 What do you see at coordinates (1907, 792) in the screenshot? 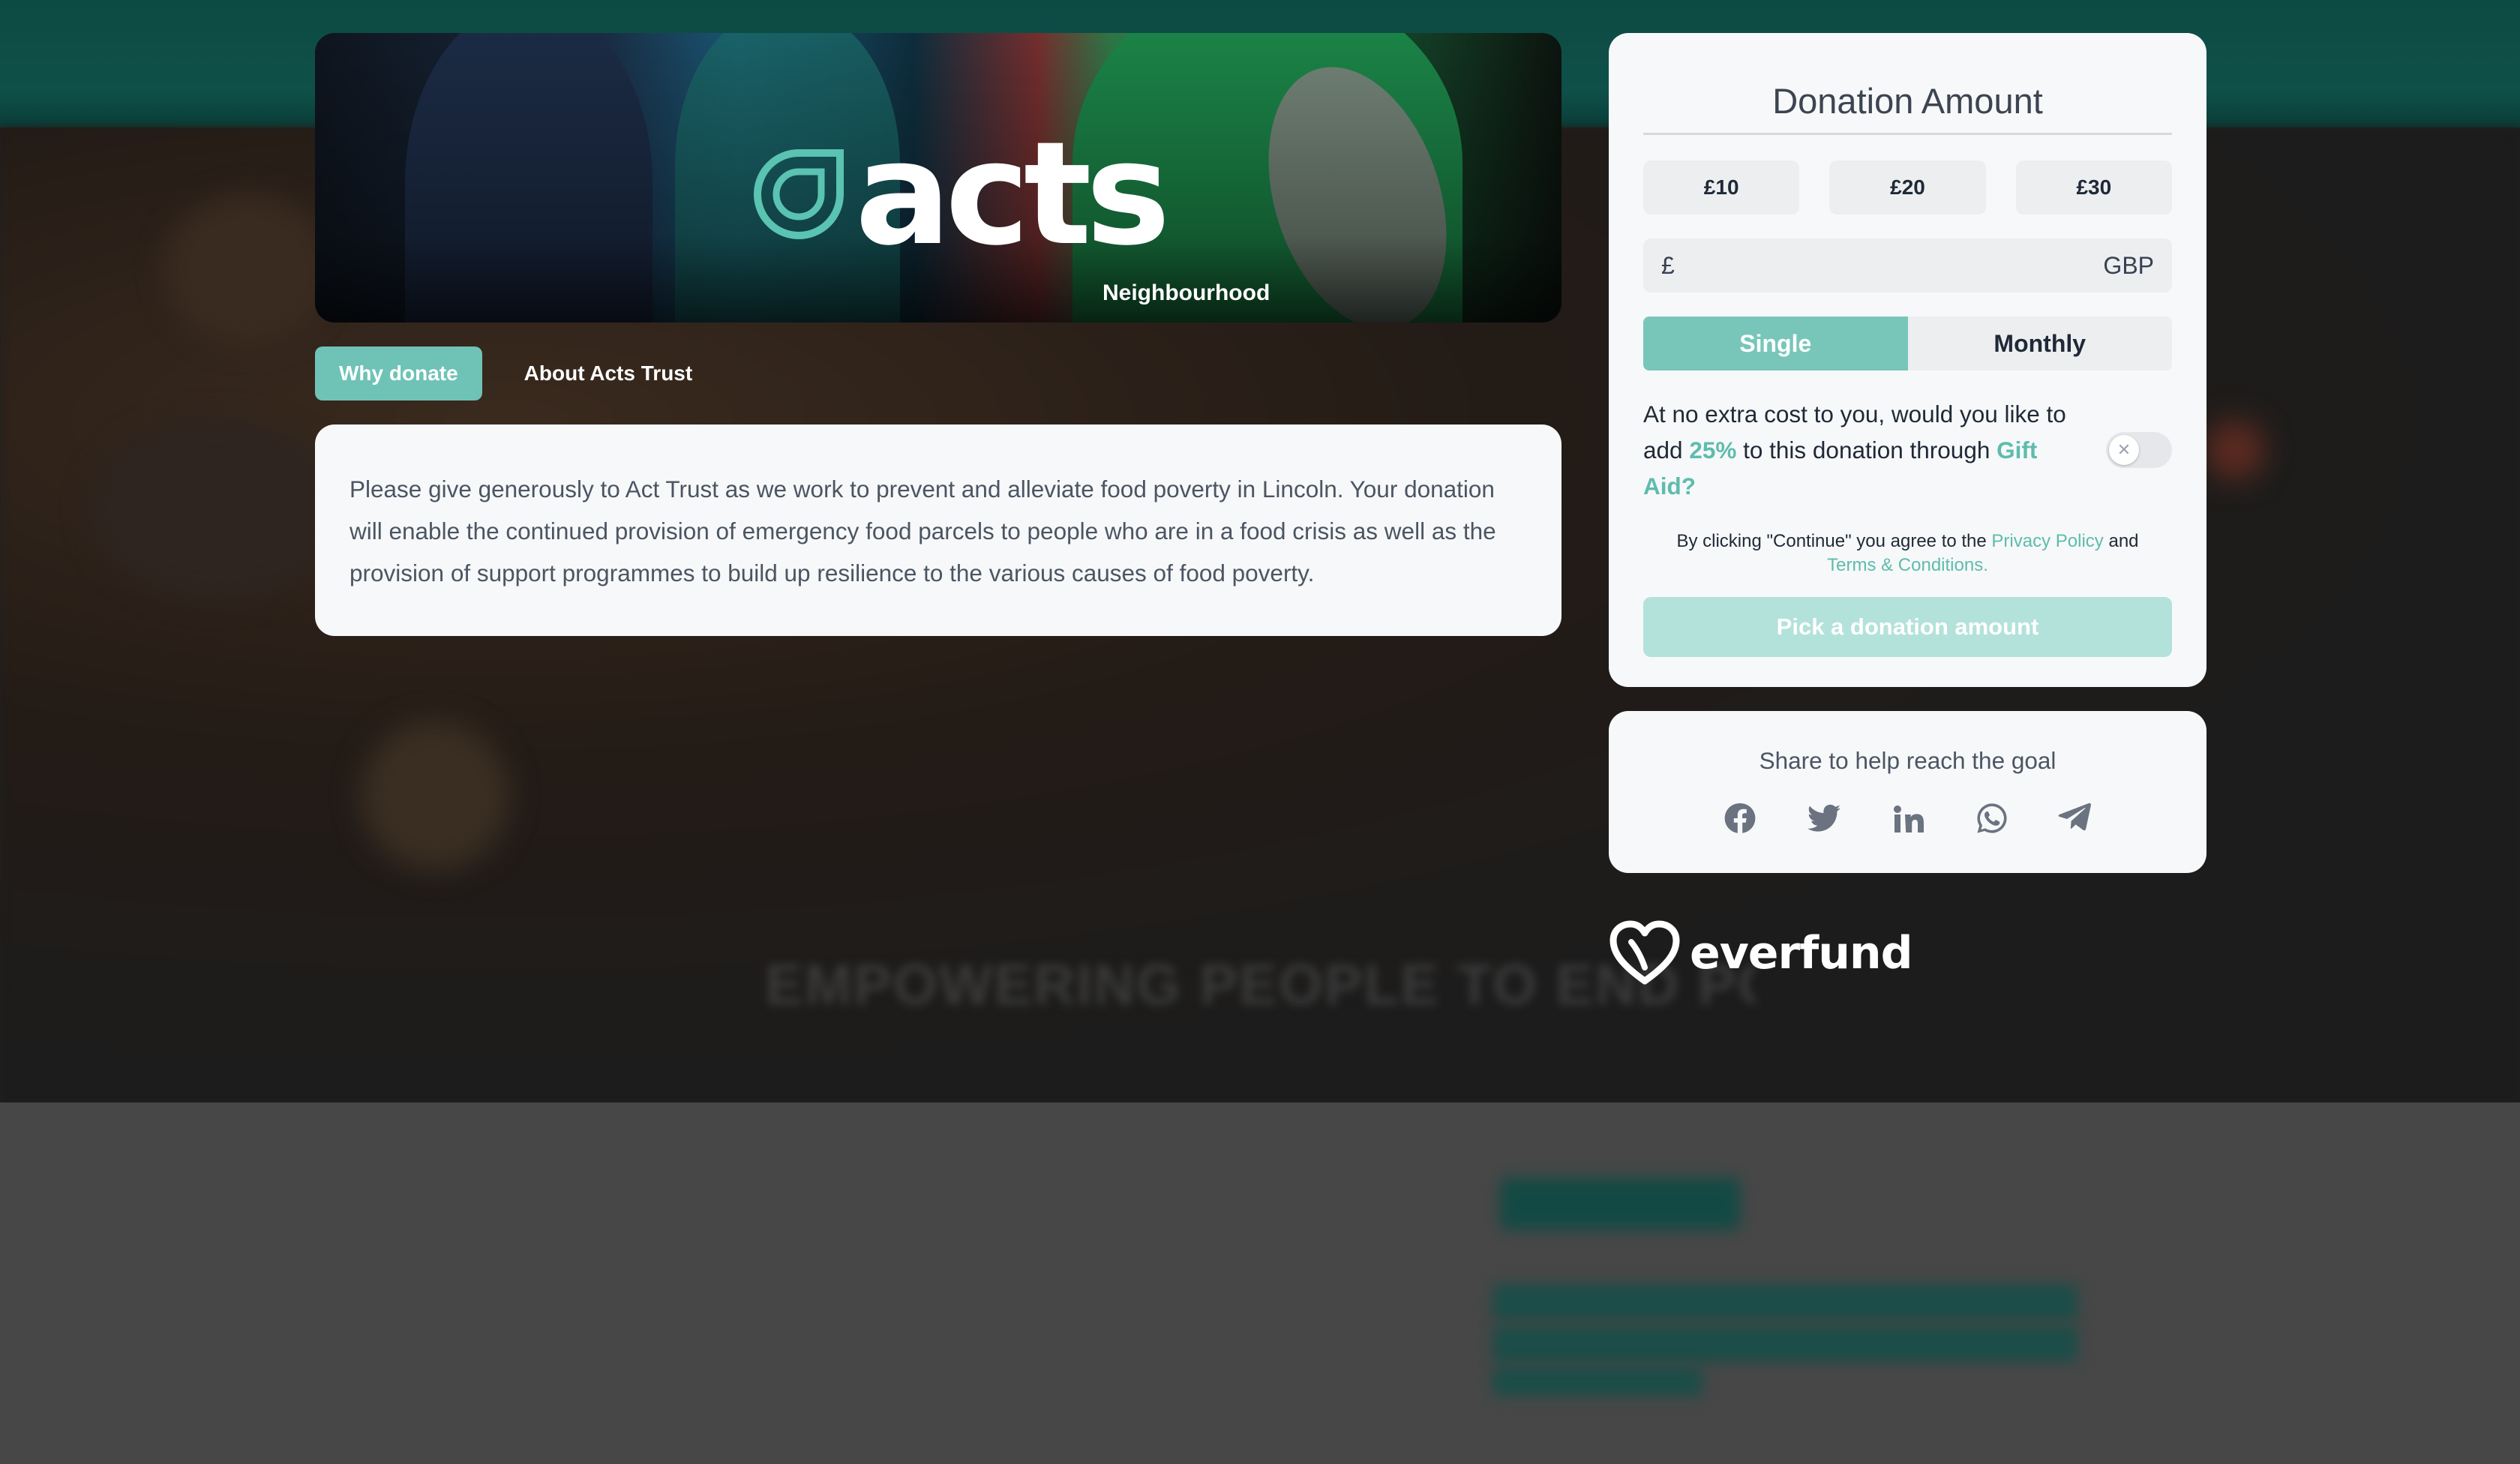
I see `share-card: Share to help reach the goal` at bounding box center [1907, 792].